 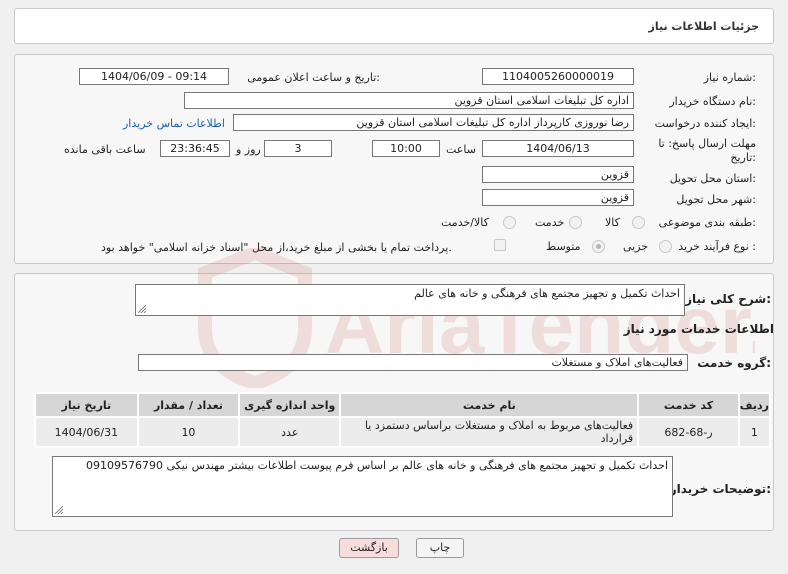 What do you see at coordinates (612, 222) in the screenshot?
I see `category-goods-label: کالا` at bounding box center [612, 222].